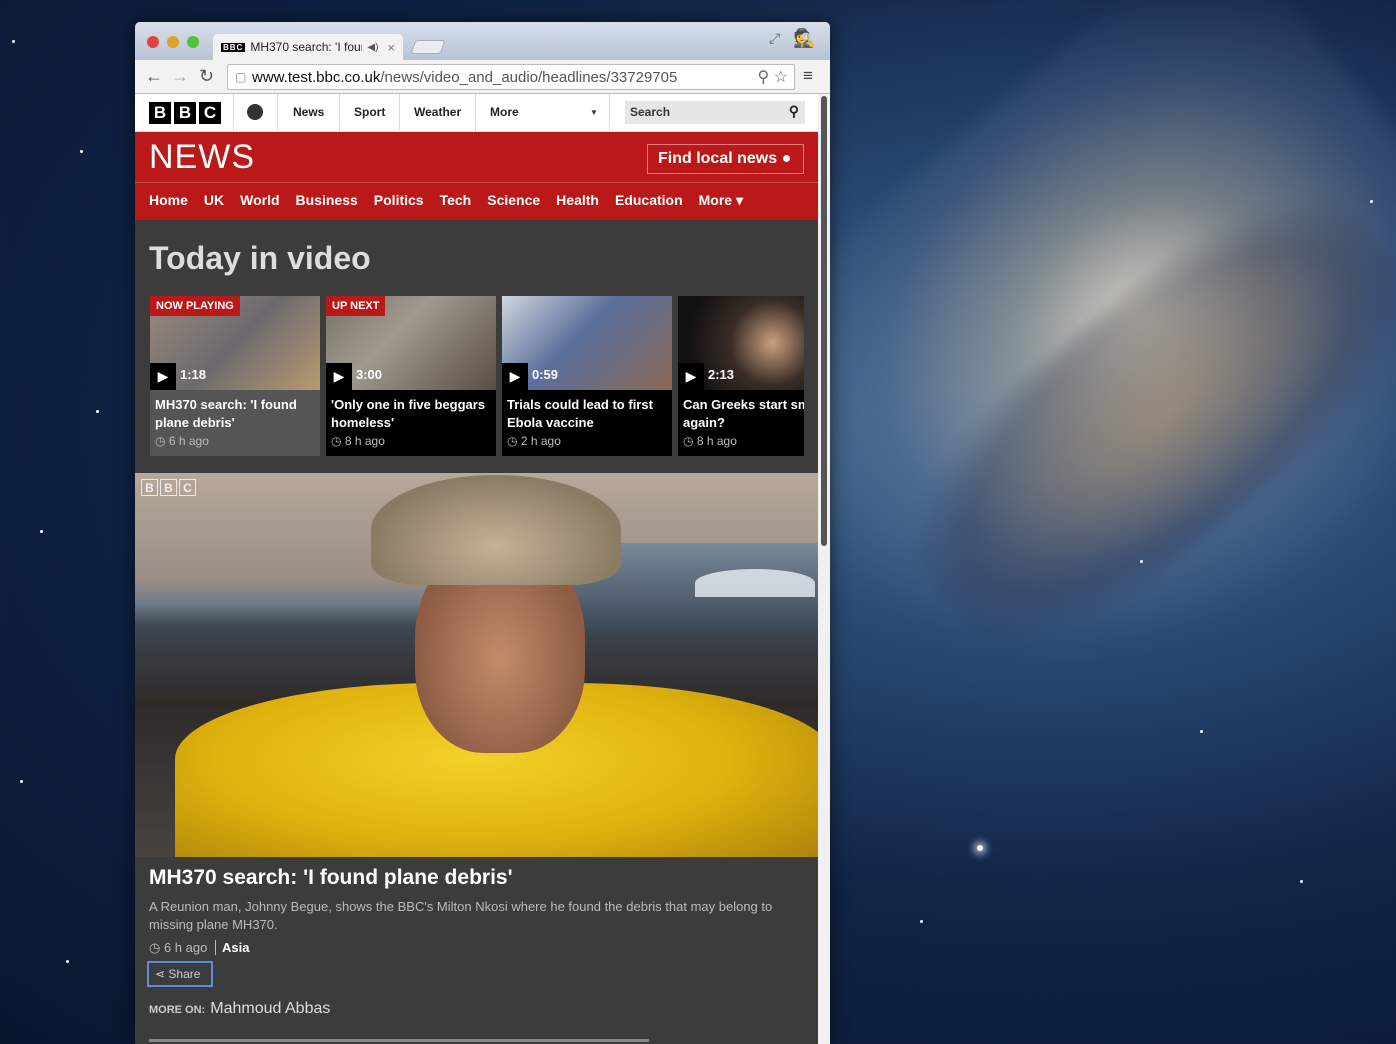 The image size is (1396, 1044). I want to click on share-button: ⋖ Share, so click(180, 974).